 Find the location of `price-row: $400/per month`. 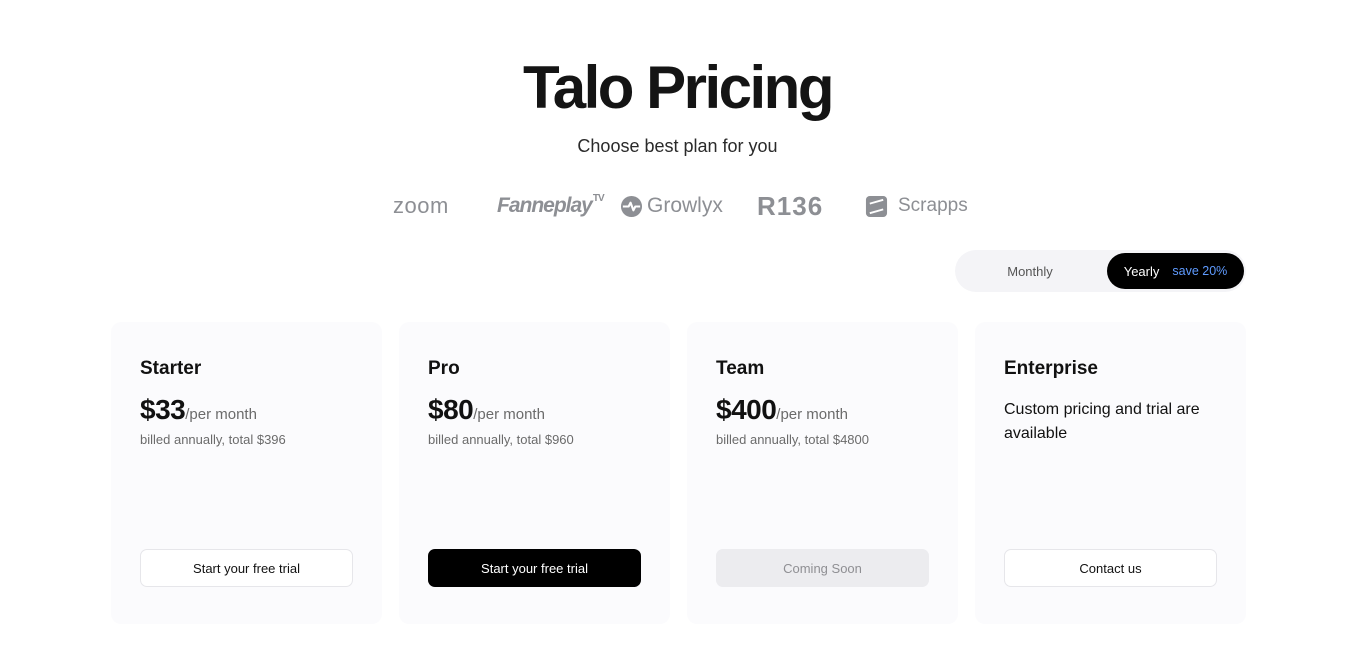

price-row: $400/per month is located at coordinates (782, 410).